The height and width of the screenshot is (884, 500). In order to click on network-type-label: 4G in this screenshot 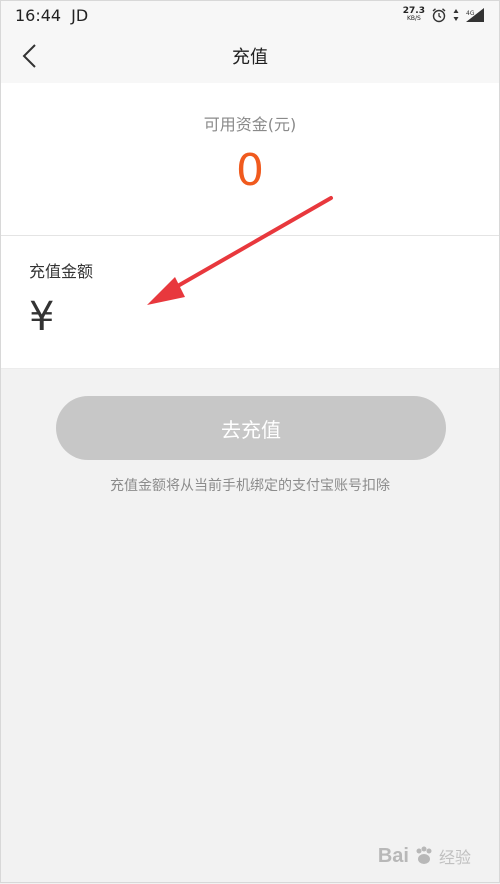, I will do `click(470, 13)`.